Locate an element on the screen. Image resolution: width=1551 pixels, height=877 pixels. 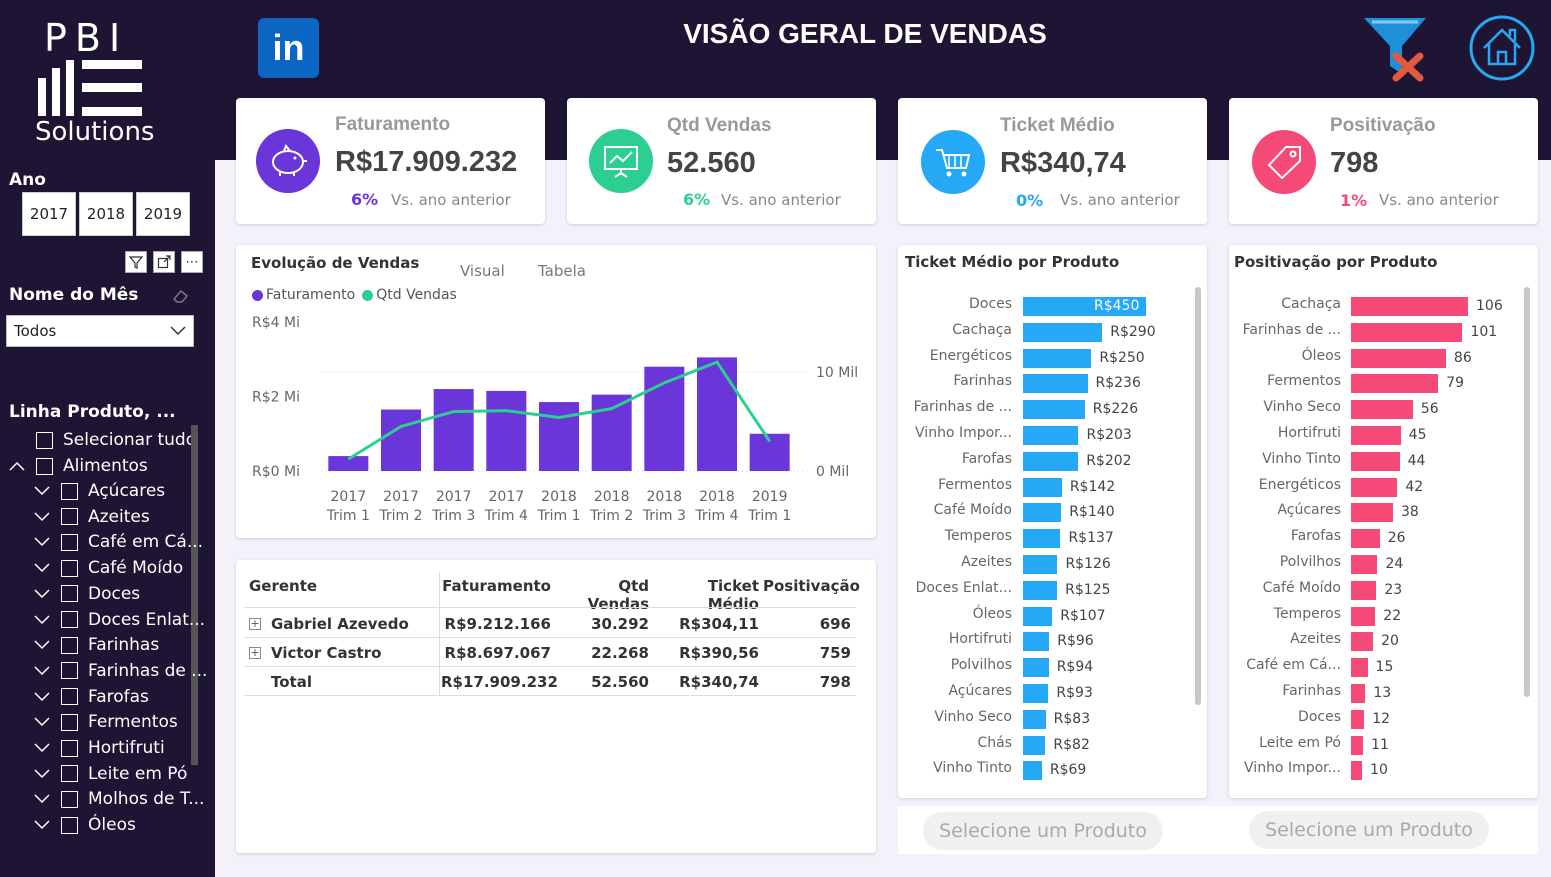
tree-item: Açúcares is located at coordinates (98, 491).